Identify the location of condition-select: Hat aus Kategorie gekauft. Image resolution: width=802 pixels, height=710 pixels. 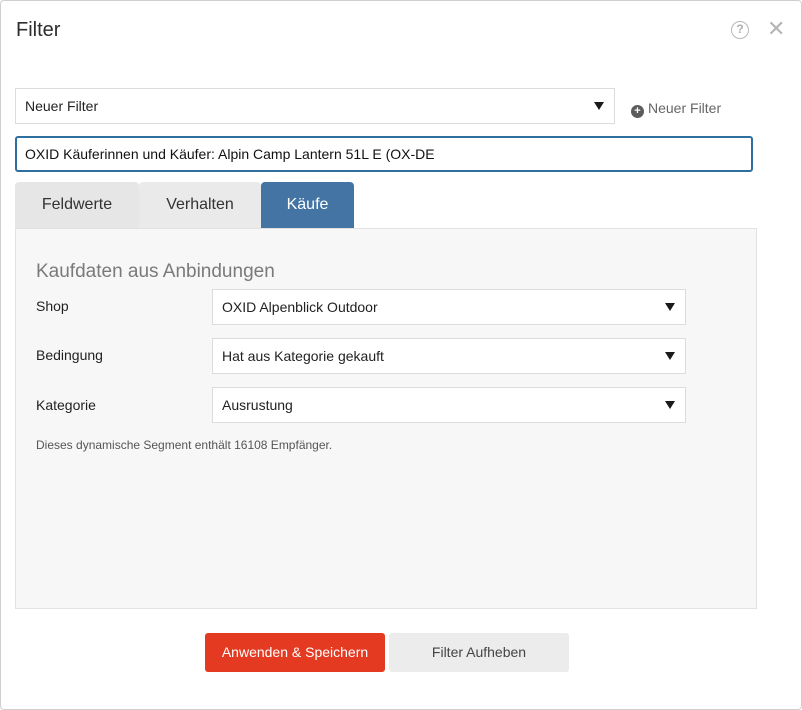
(449, 356).